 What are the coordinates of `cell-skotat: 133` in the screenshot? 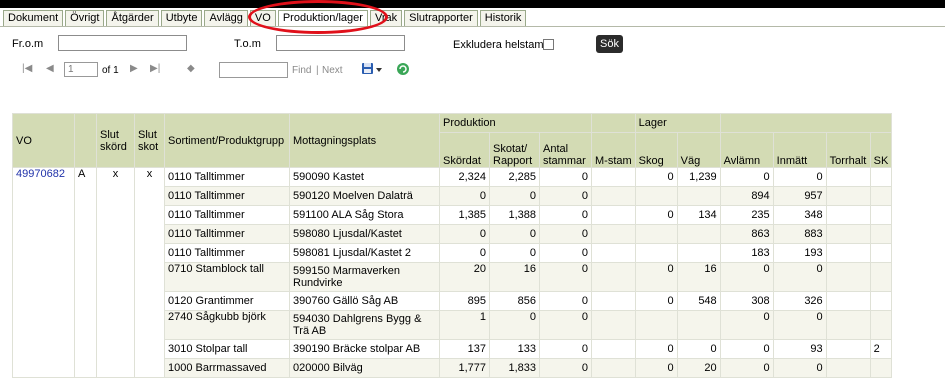 It's located at (514, 349).